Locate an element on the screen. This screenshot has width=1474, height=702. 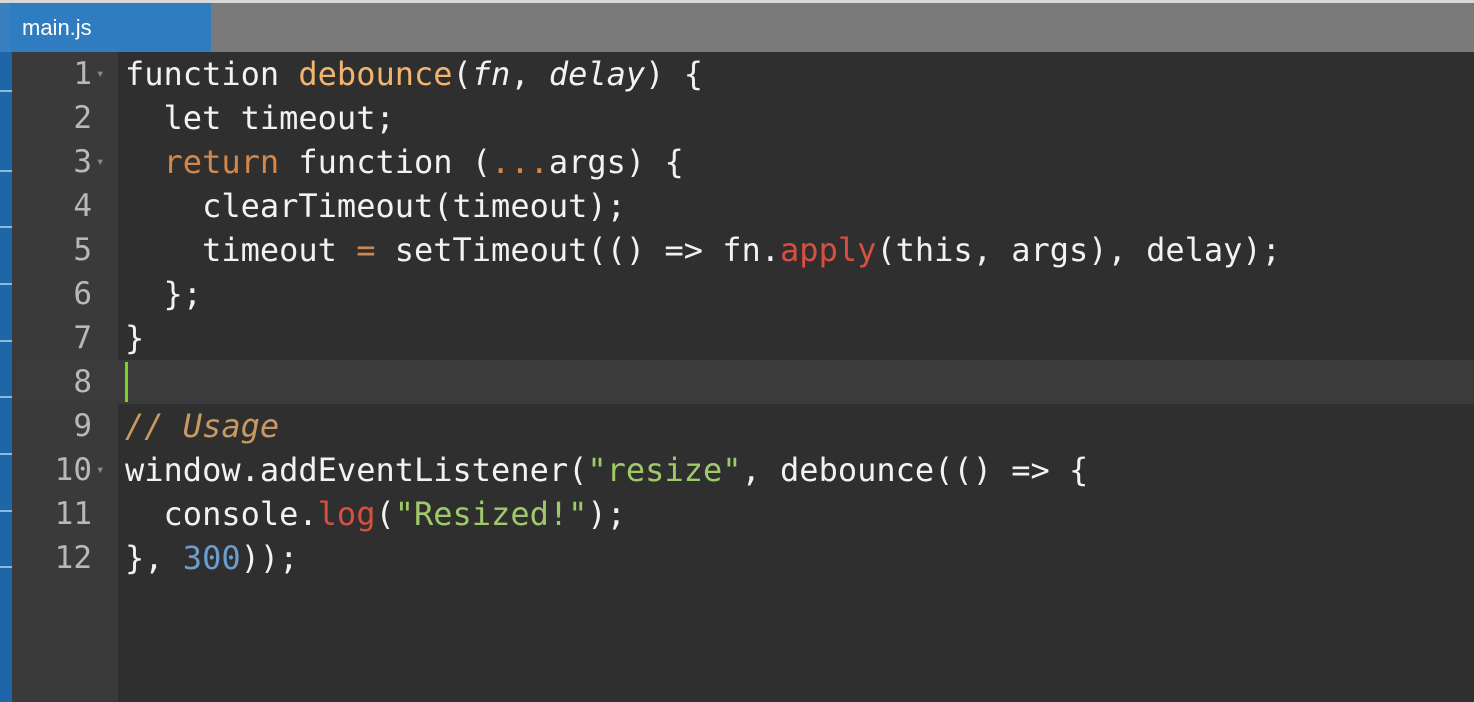
code-line-3: return function (...args) { is located at coordinates (404, 162).